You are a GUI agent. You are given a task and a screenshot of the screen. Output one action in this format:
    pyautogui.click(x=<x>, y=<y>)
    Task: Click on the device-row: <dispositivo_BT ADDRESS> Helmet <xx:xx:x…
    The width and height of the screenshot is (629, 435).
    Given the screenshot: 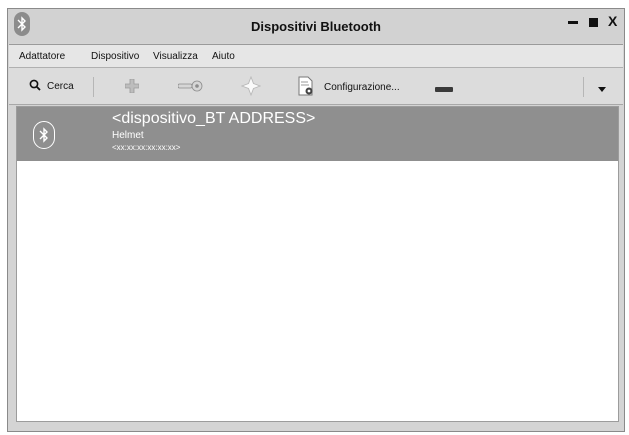 What is the action you would take?
    pyautogui.click(x=317, y=134)
    